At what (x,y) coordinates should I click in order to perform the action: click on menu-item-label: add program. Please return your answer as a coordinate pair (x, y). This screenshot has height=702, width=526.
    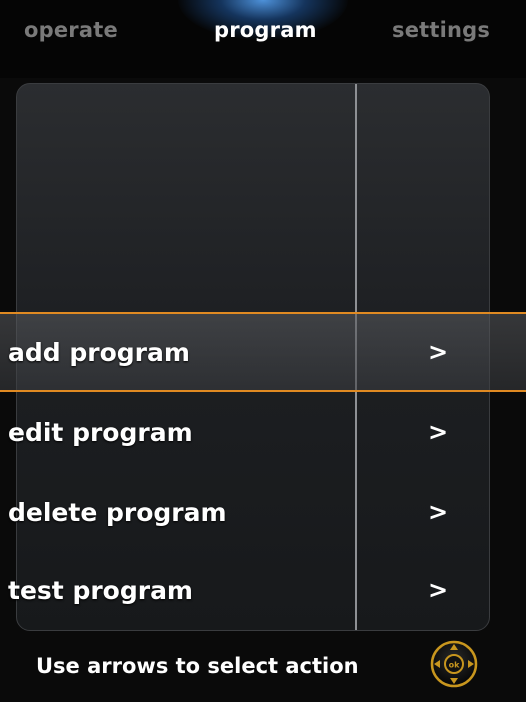
    Looking at the image, I should click on (99, 352).